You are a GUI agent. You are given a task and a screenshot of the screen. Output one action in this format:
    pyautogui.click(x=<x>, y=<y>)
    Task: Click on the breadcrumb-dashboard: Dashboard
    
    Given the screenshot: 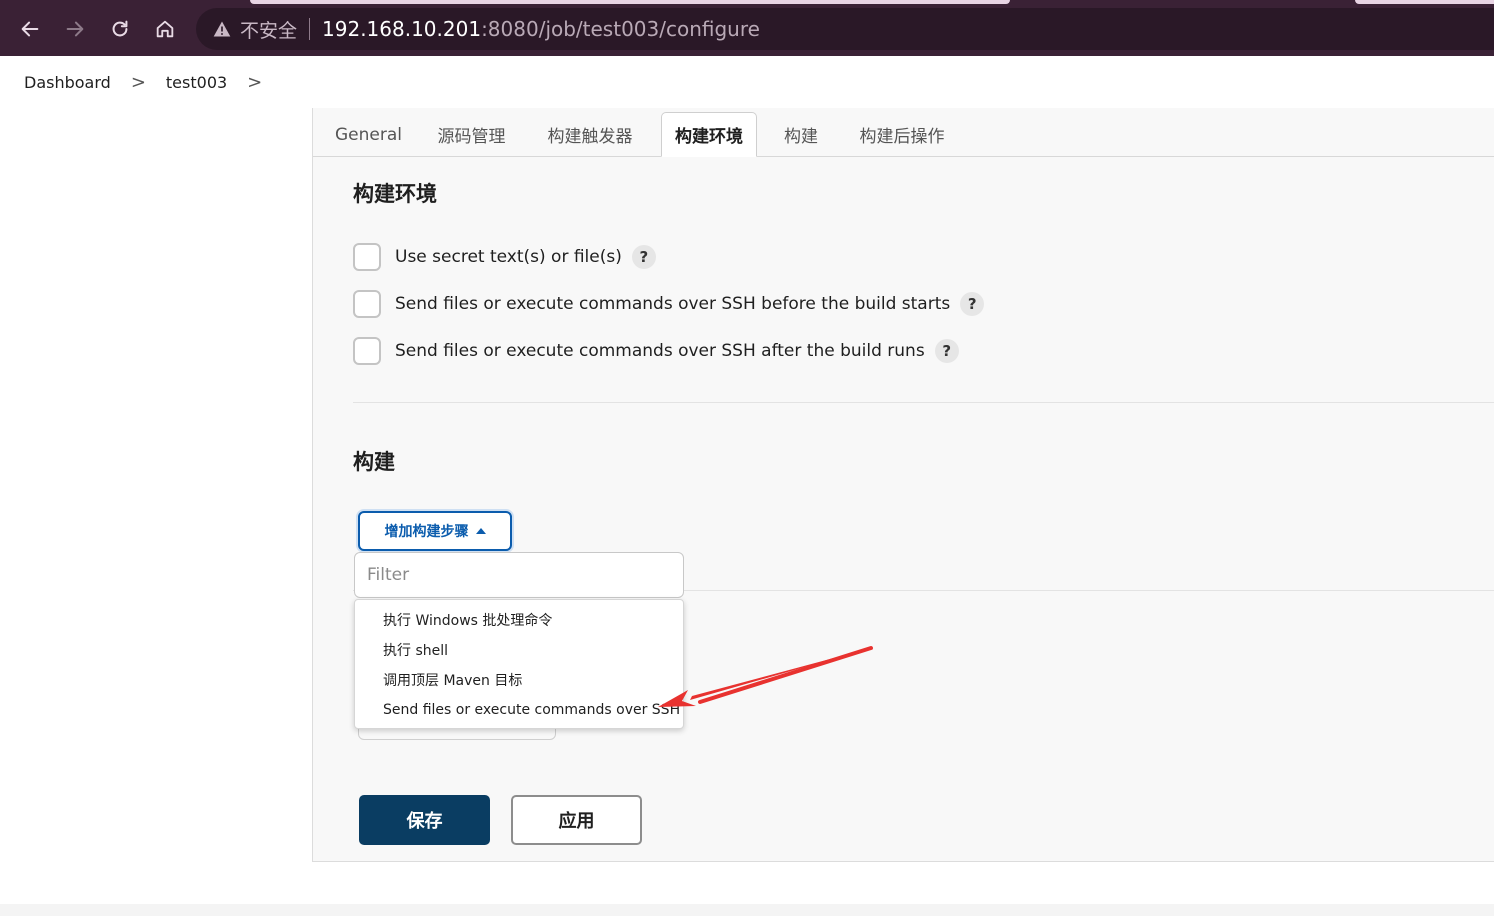 What is the action you would take?
    pyautogui.click(x=67, y=82)
    